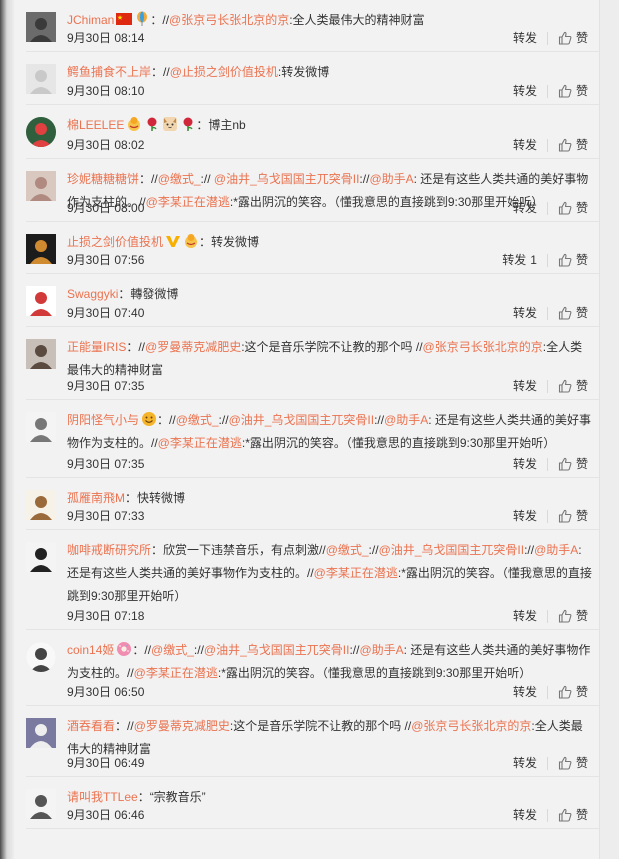  I want to click on username-link: 请叫我TTLee, so click(102, 797).